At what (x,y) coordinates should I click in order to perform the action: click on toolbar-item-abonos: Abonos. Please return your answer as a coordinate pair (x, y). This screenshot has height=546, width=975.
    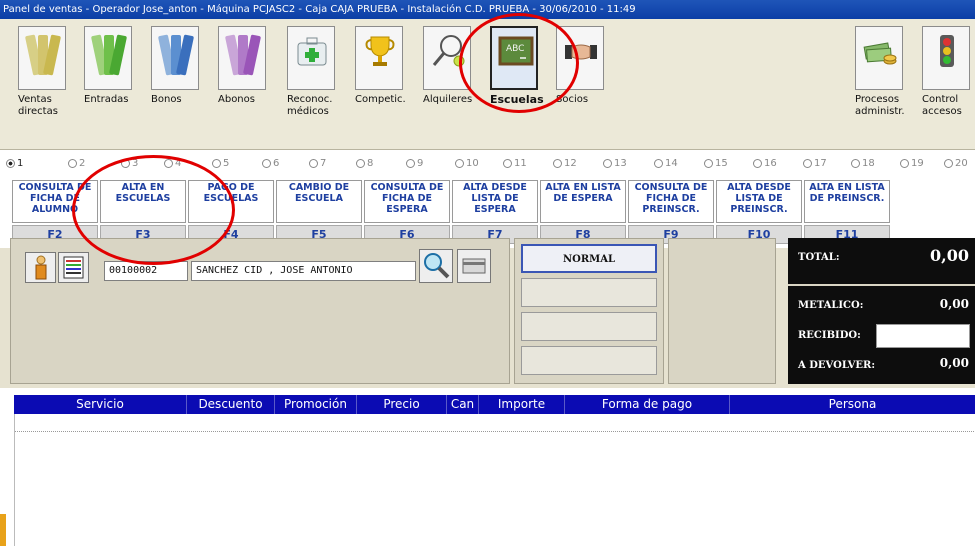
    Looking at the image, I should click on (248, 80).